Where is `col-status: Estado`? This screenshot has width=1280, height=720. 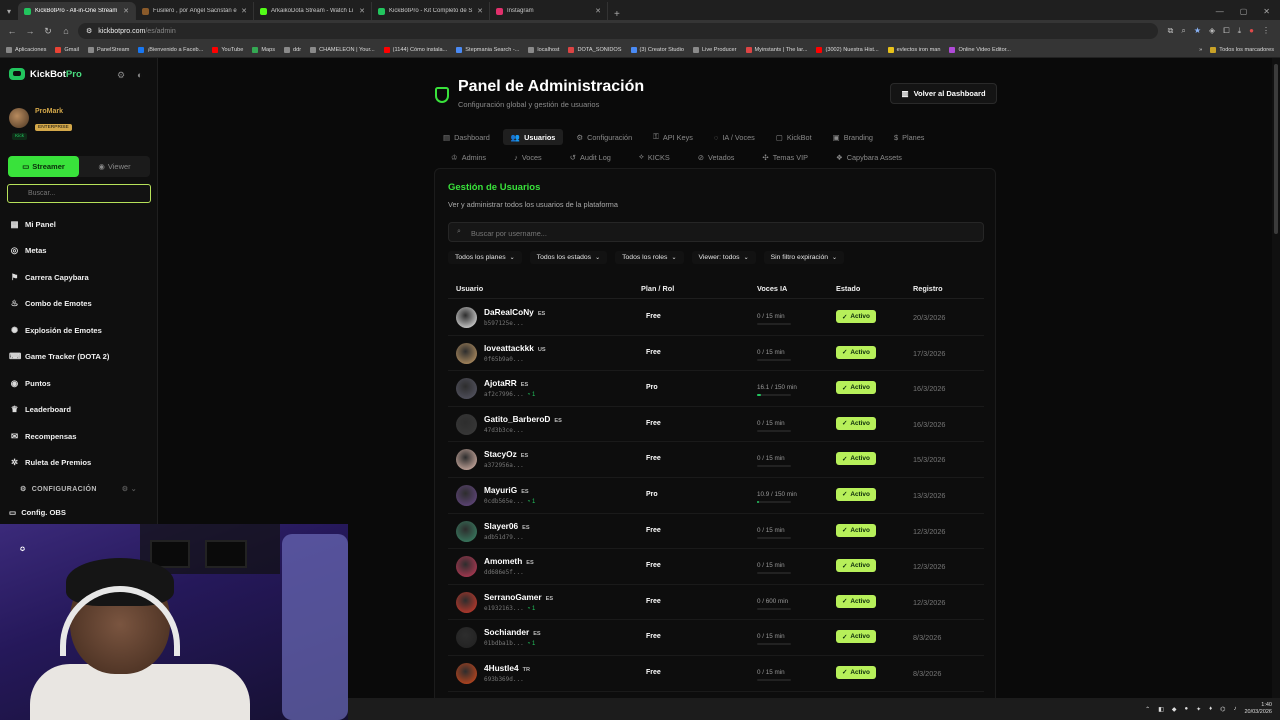 col-status: Estado is located at coordinates (848, 288).